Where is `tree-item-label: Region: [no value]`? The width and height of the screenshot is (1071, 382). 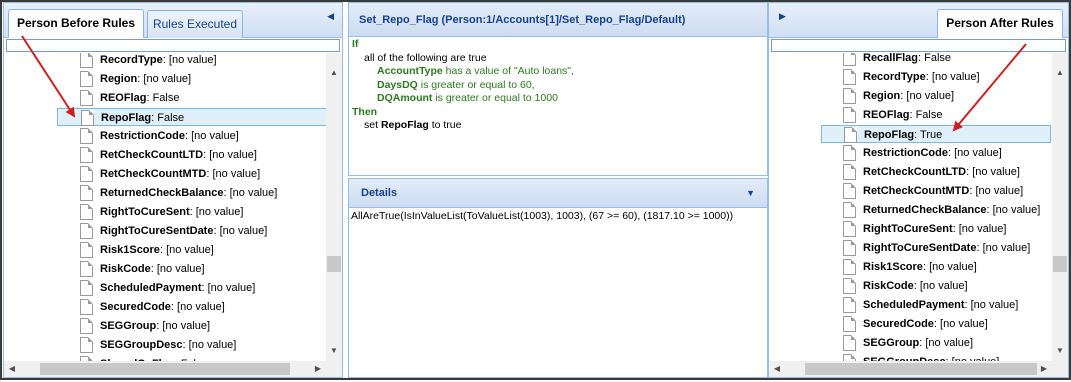 tree-item-label: Region: [no value] is located at coordinates (909, 96).